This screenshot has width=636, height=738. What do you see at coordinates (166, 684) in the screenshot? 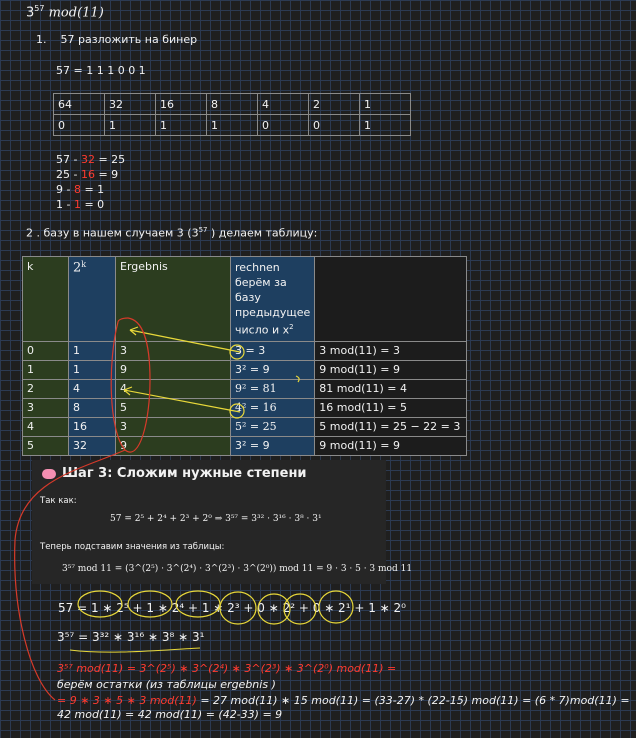
I see `remainders-line: берём остатки (из таблицы ergebnis )` at bounding box center [166, 684].